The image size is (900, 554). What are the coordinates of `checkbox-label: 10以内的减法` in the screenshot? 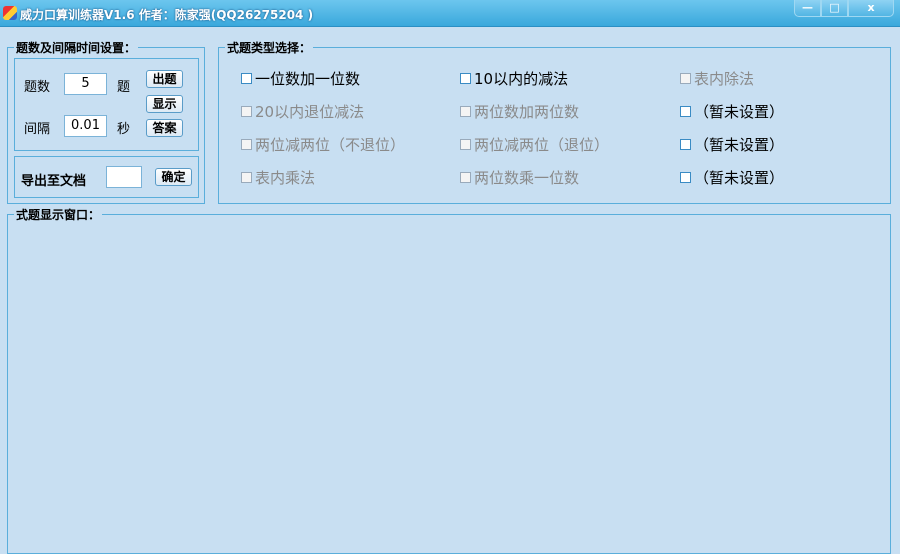 It's located at (521, 79).